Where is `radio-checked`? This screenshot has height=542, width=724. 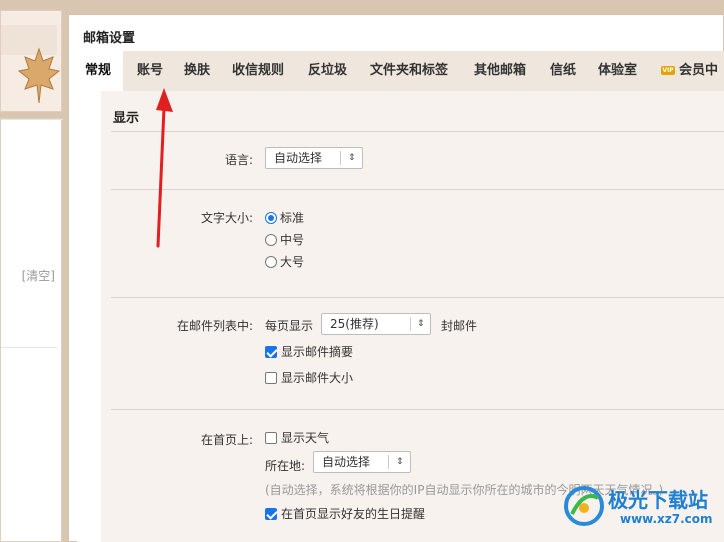
radio-checked is located at coordinates (271, 217).